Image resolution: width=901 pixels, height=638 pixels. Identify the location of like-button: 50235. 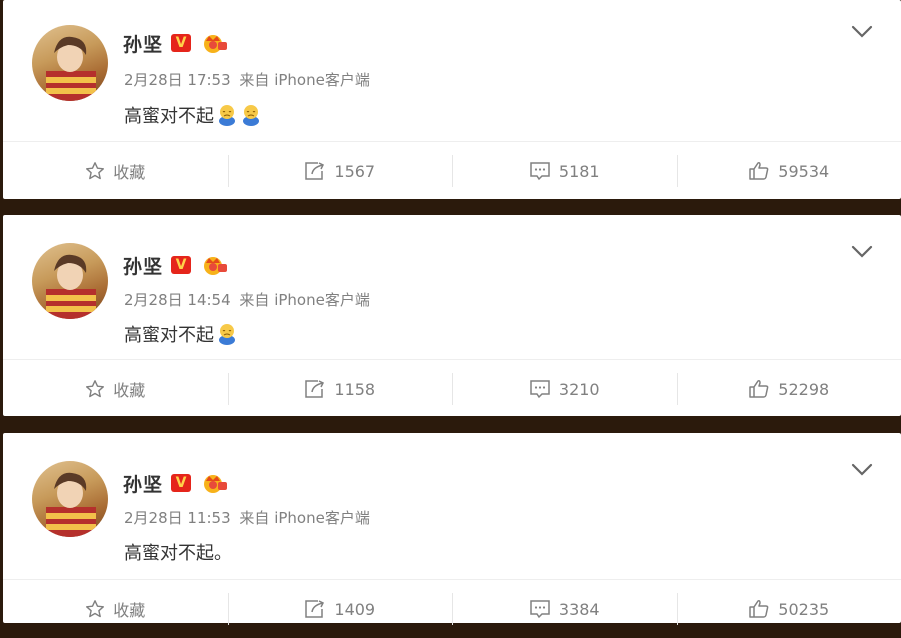
(789, 609).